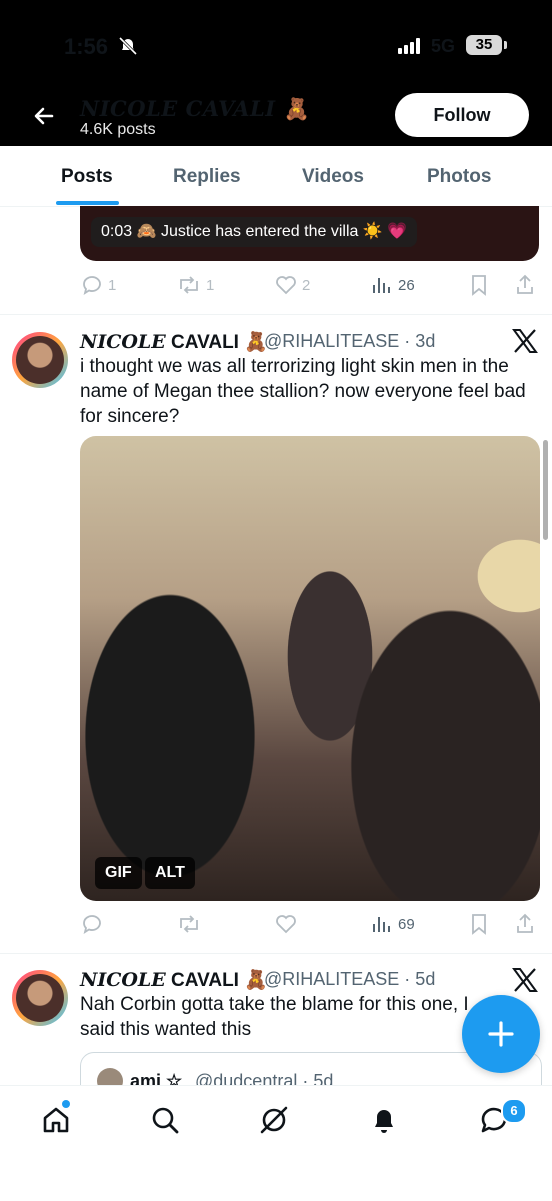 This screenshot has height=1201, width=552. What do you see at coordinates (195, 108) in the screenshot?
I see `profile-name: NICOLE CAVALI 🧸` at bounding box center [195, 108].